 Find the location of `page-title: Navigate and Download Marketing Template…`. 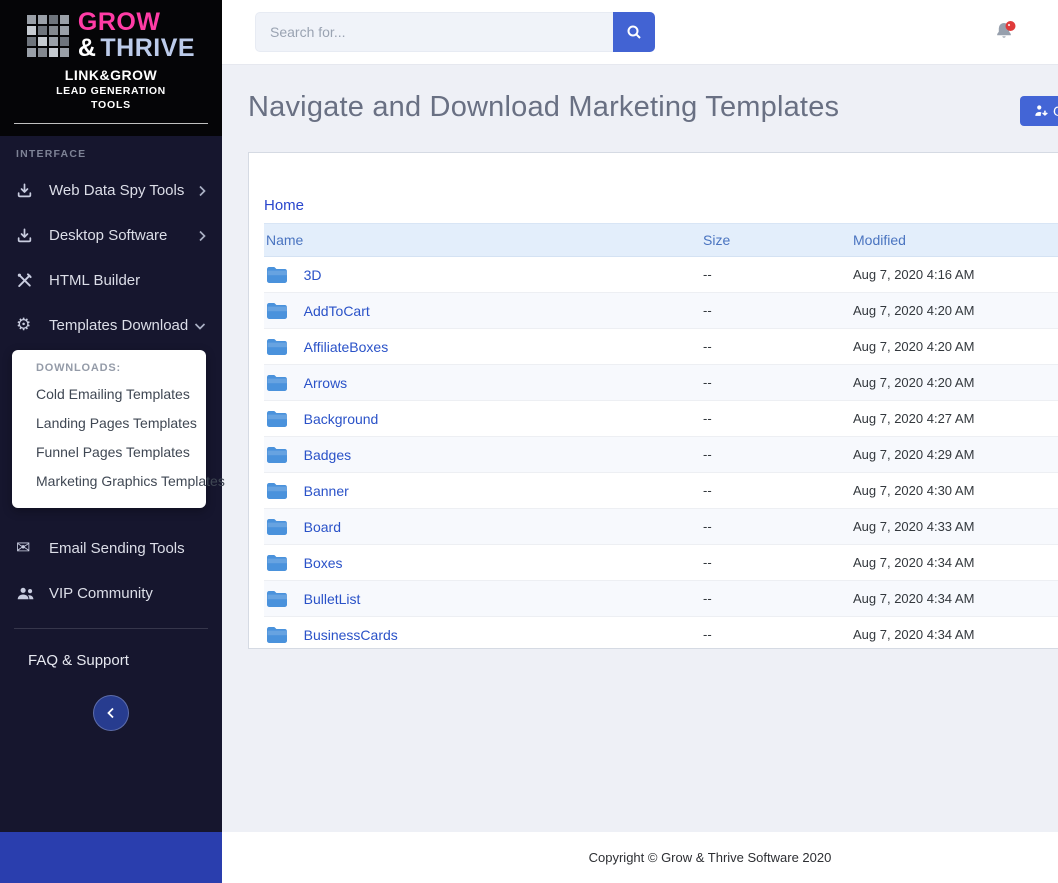

page-title: Navigate and Download Marketing Template… is located at coordinates (544, 107).